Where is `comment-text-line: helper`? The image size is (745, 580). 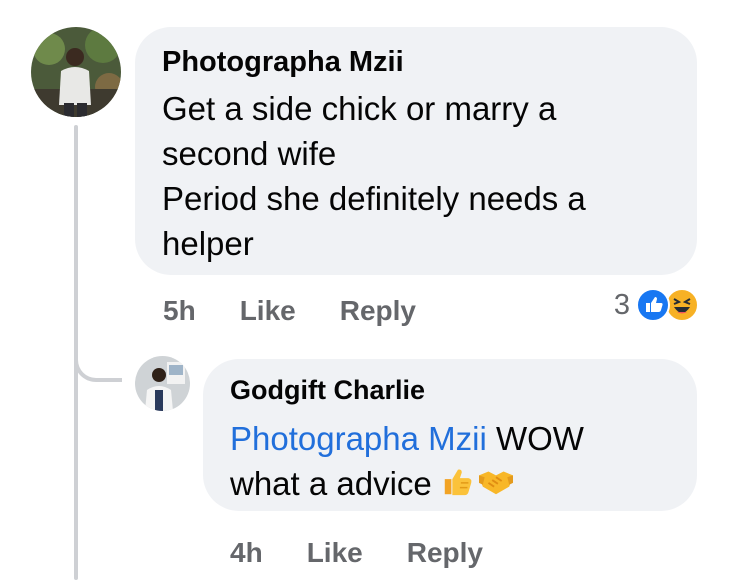
comment-text-line: helper is located at coordinates (208, 243).